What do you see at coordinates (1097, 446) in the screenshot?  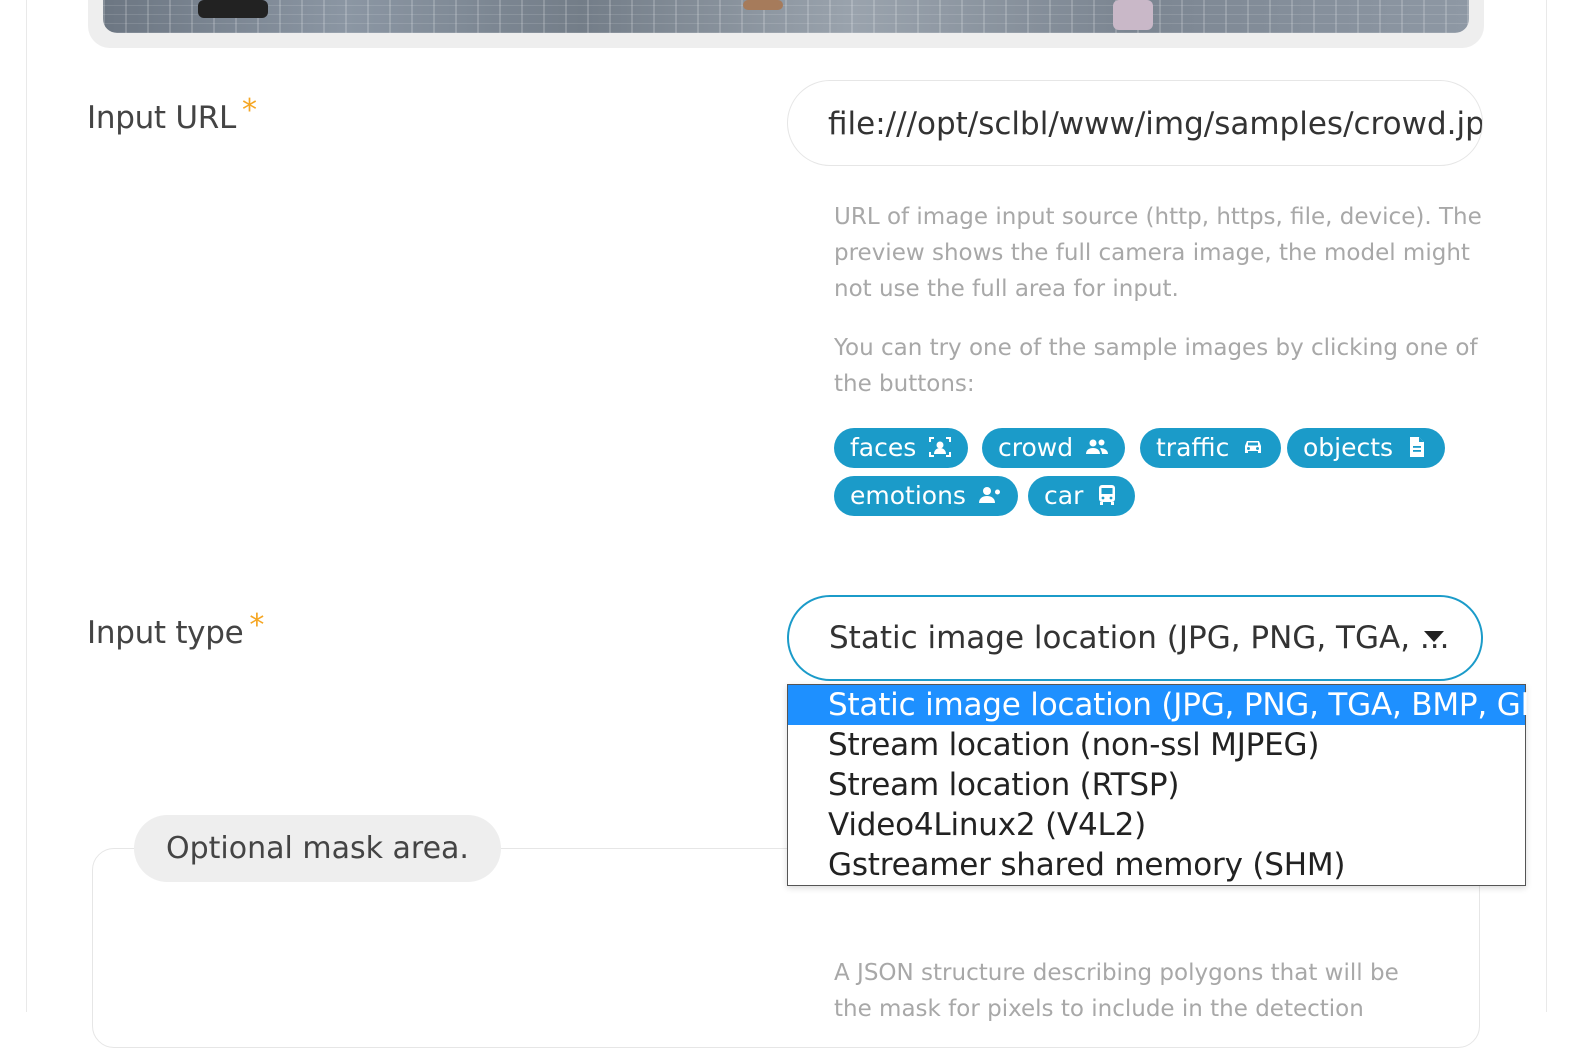 I see `users-icon` at bounding box center [1097, 446].